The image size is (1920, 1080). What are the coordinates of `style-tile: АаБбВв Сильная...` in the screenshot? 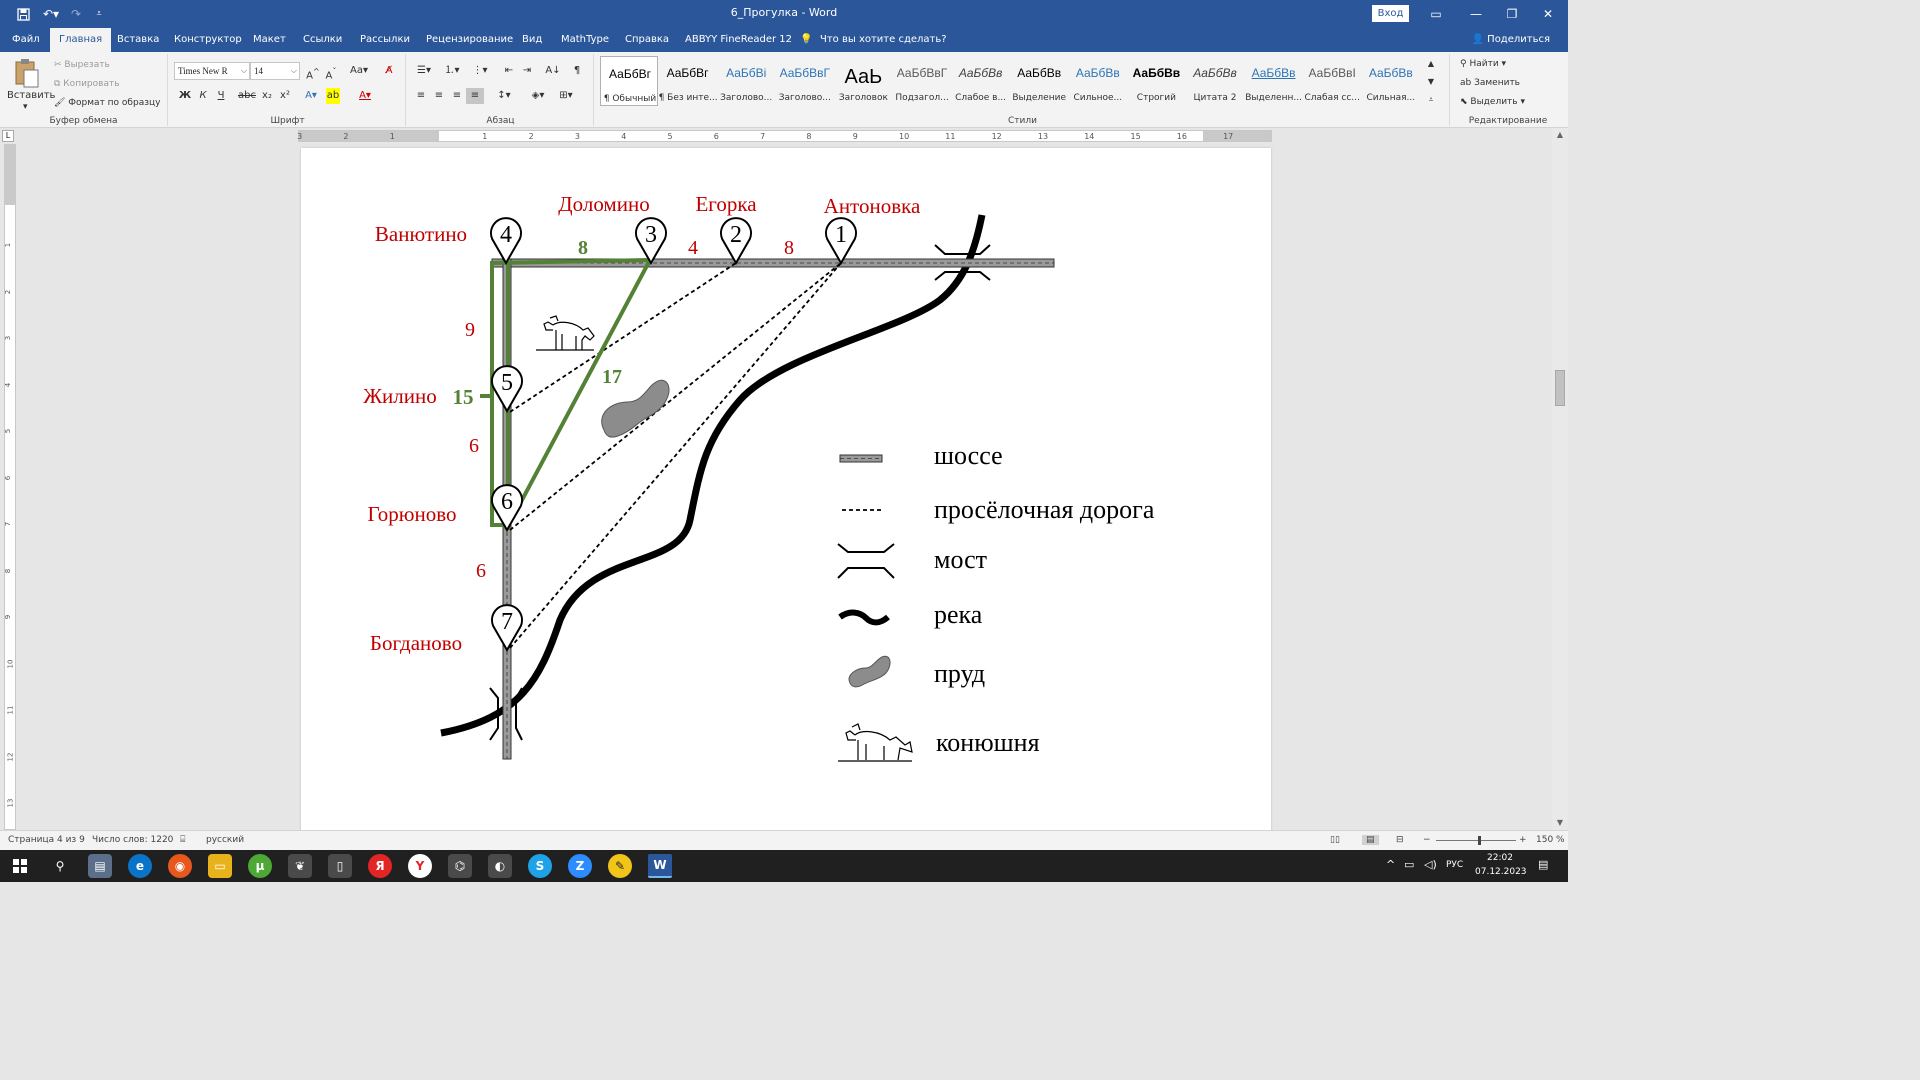 It's located at (1391, 81).